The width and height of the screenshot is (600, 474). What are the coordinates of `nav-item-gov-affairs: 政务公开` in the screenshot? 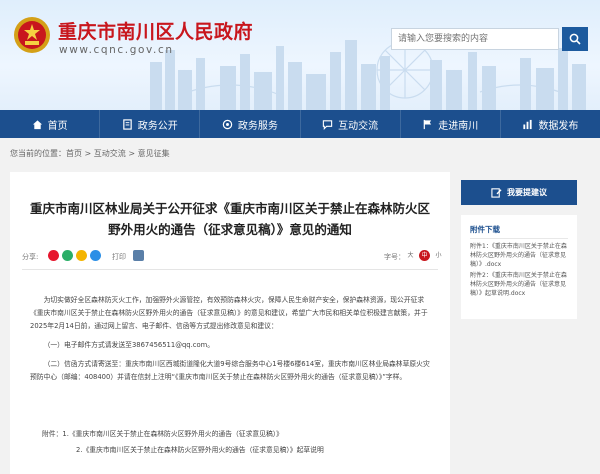 It's located at (150, 124).